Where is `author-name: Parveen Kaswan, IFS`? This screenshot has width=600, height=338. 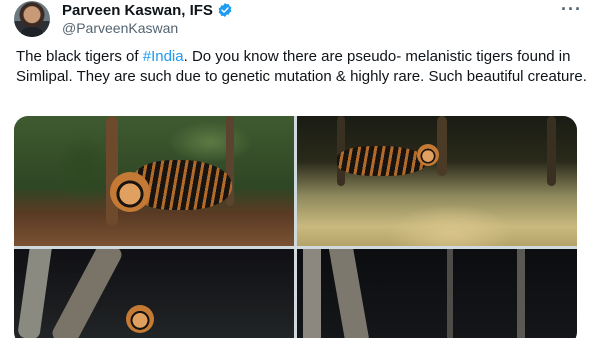 author-name: Parveen Kaswan, IFS is located at coordinates (137, 10).